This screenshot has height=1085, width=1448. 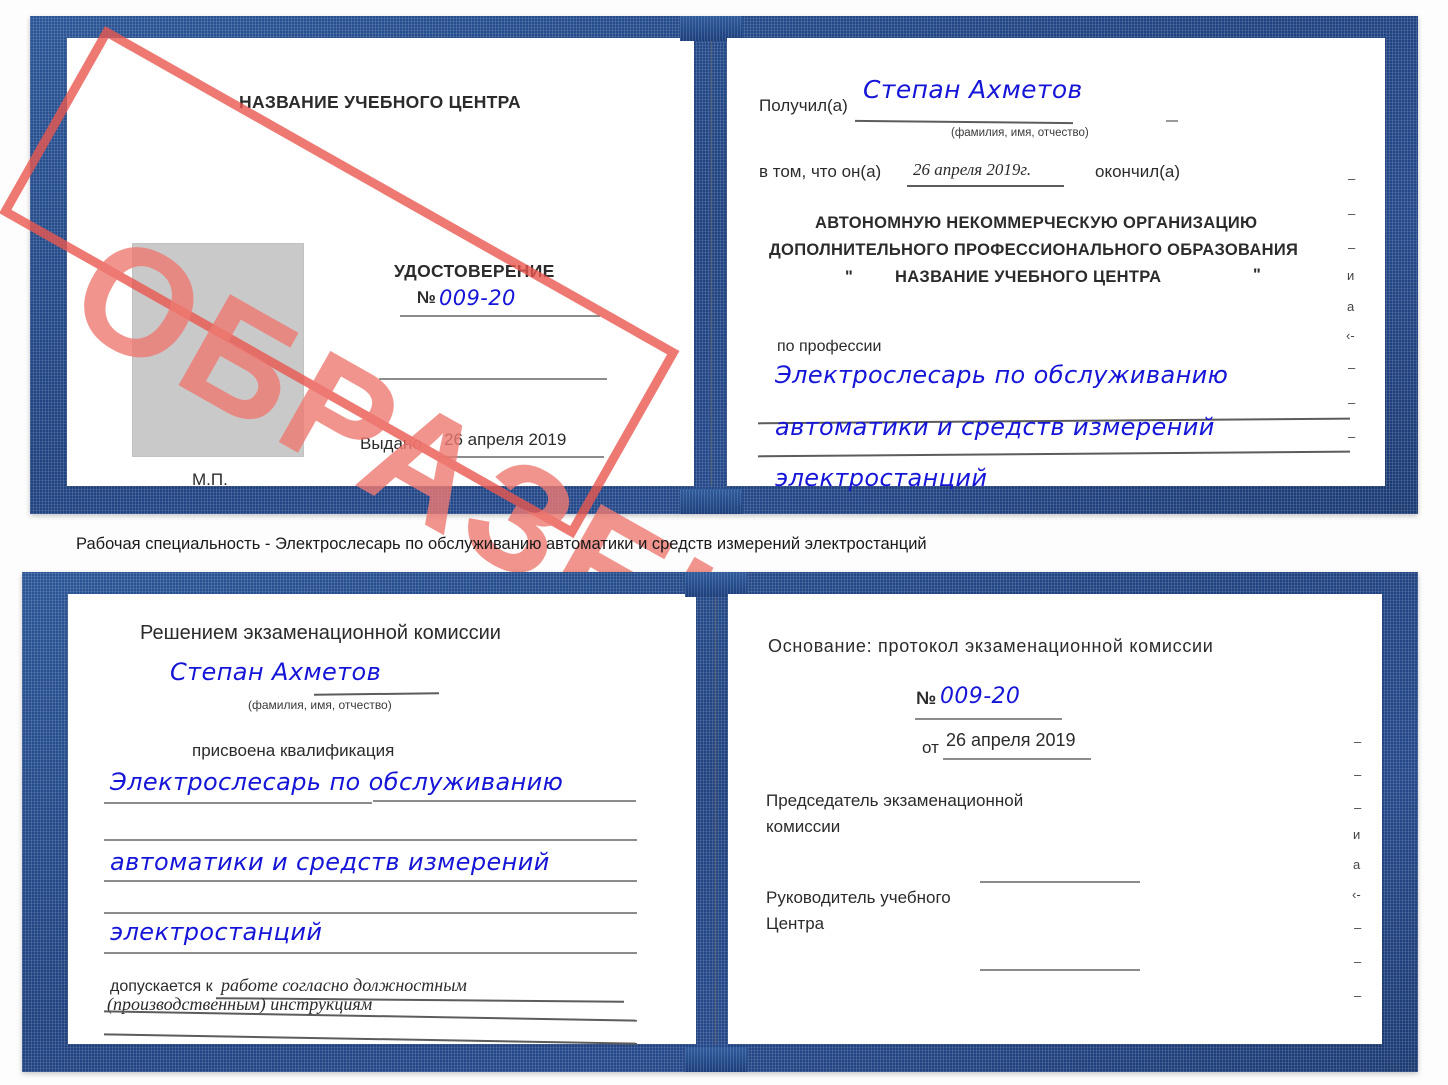 What do you see at coordinates (964, 121) in the screenshot?
I see `top-right-name-rule` at bounding box center [964, 121].